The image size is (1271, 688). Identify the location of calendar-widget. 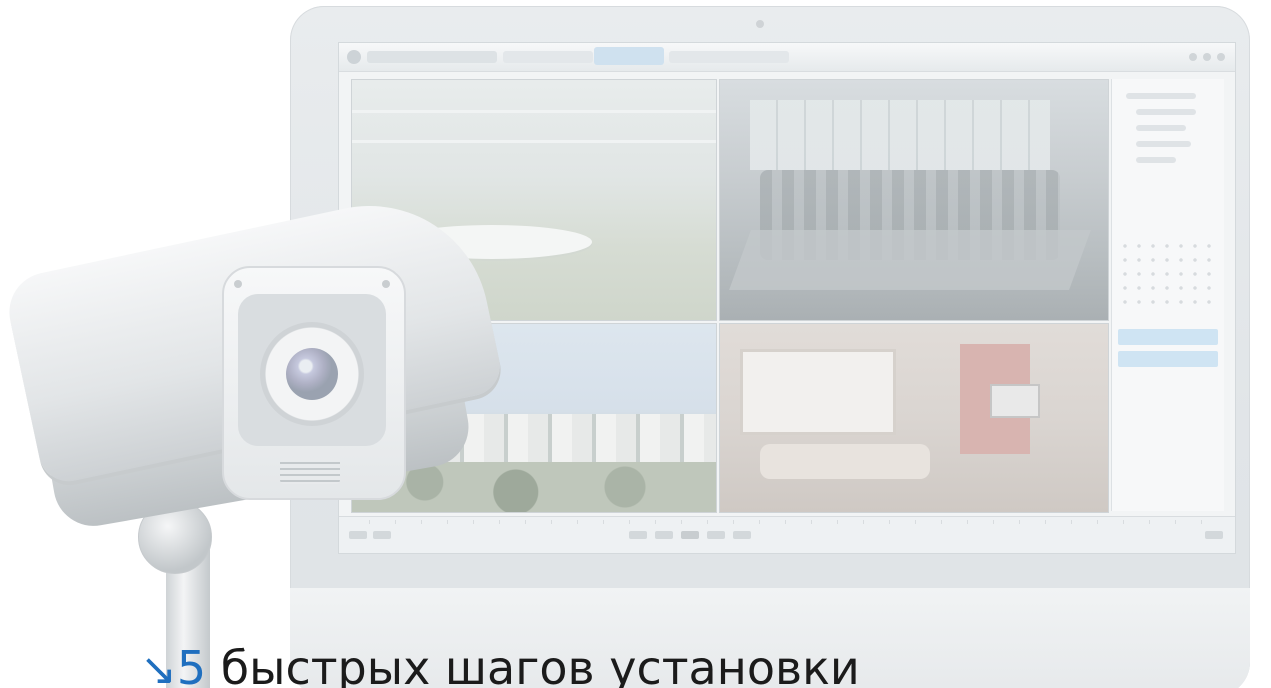
(1168, 273).